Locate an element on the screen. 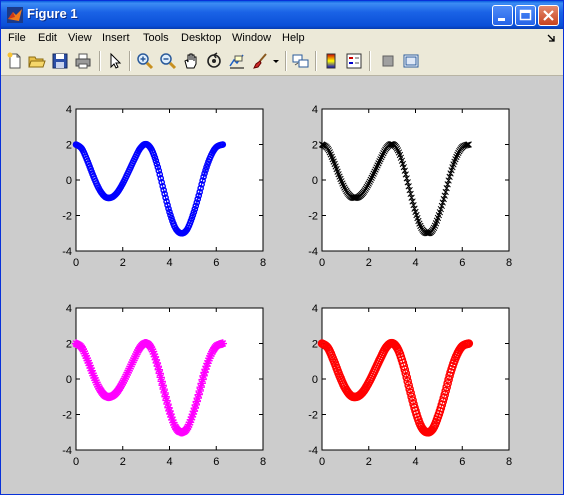 Image resolution: width=564 pixels, height=495 pixels. menu-view: View is located at coordinates (80, 38).